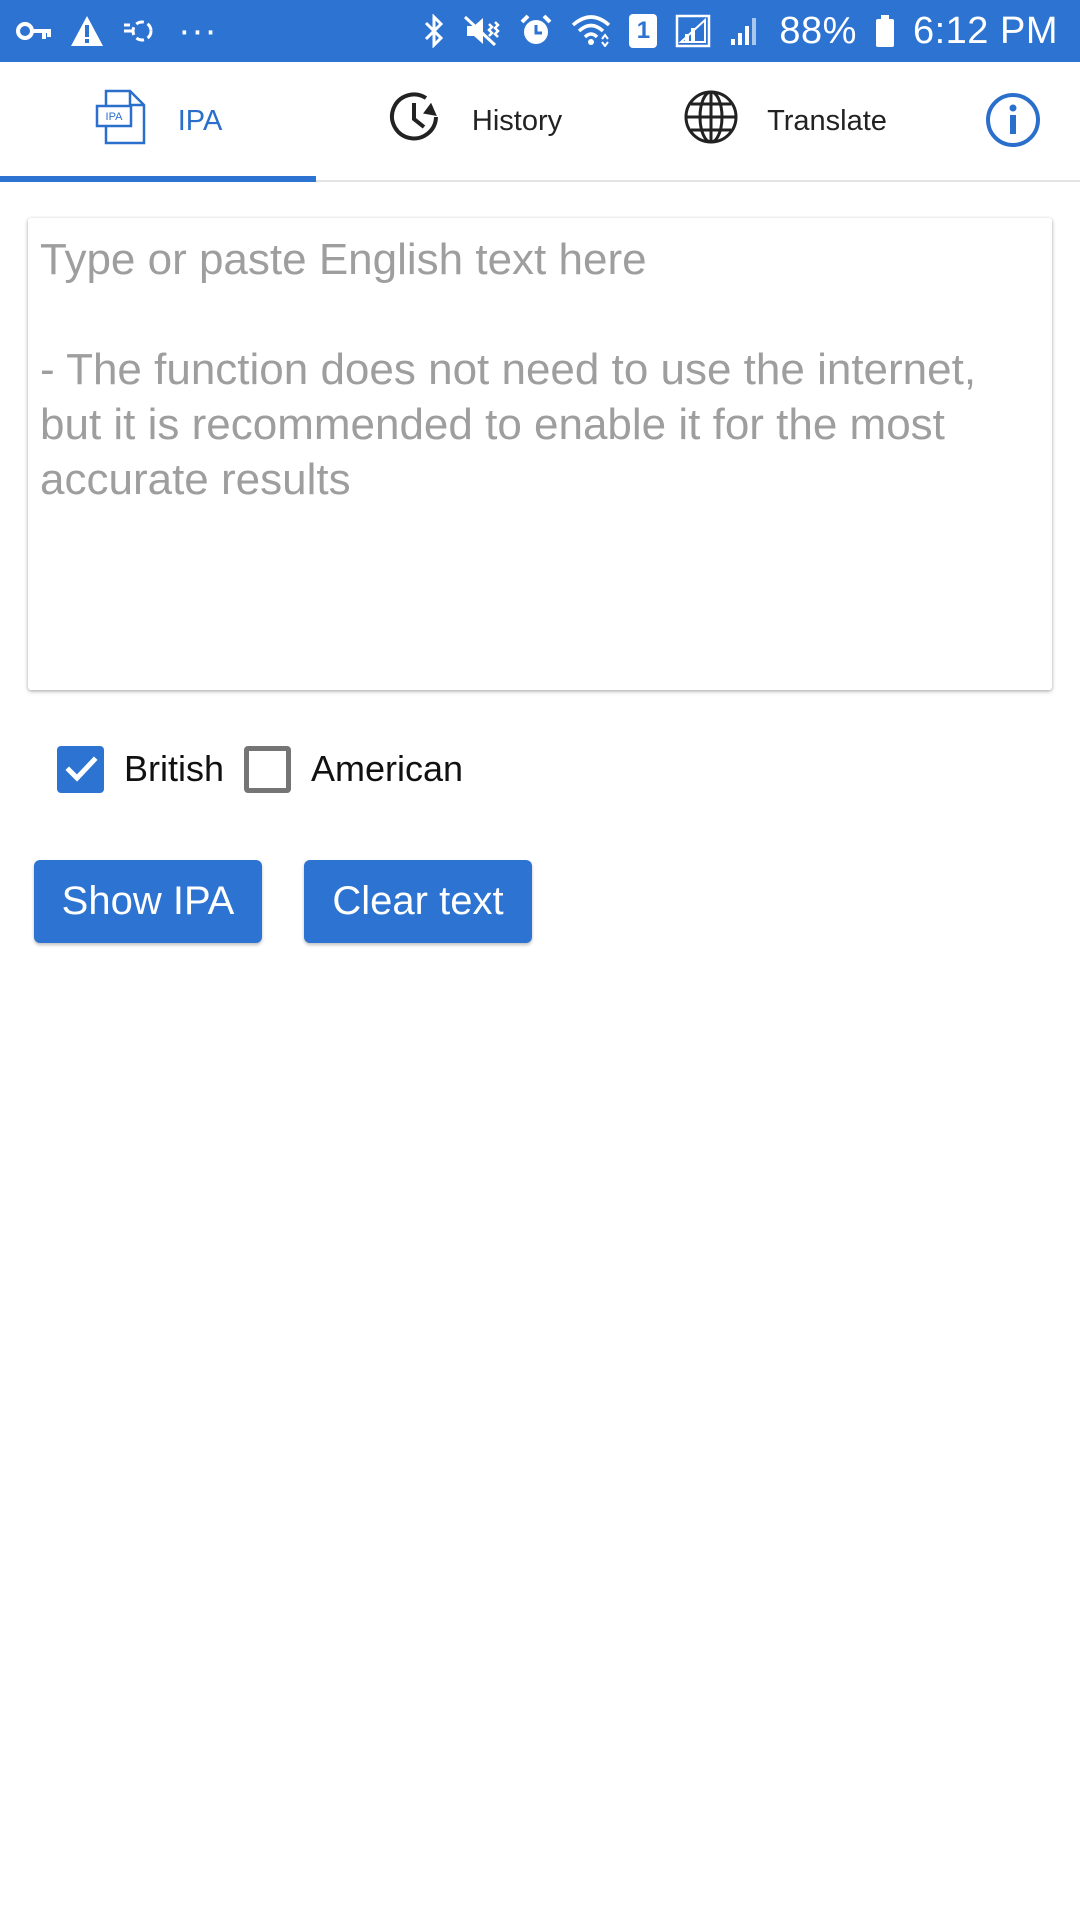 This screenshot has height=1920, width=1080. I want to click on checkmark-icon, so click(81, 769).